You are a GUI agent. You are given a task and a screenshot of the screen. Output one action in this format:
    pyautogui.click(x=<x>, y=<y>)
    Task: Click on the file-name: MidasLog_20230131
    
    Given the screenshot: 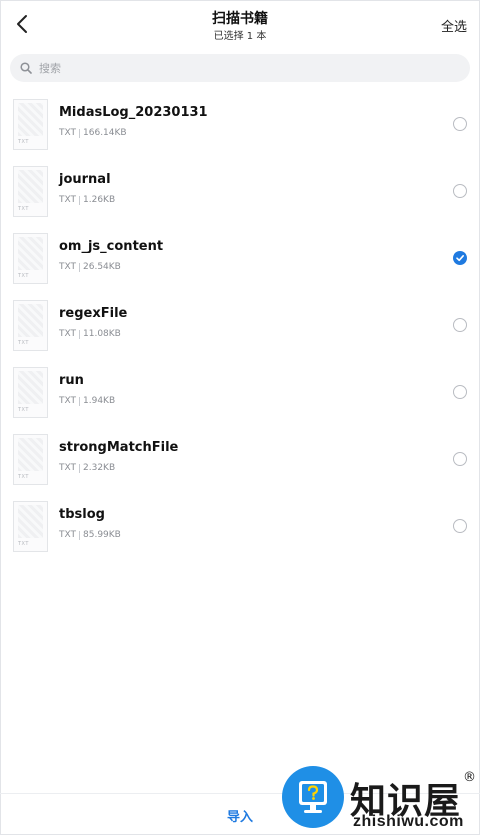 What is the action you would take?
    pyautogui.click(x=133, y=112)
    